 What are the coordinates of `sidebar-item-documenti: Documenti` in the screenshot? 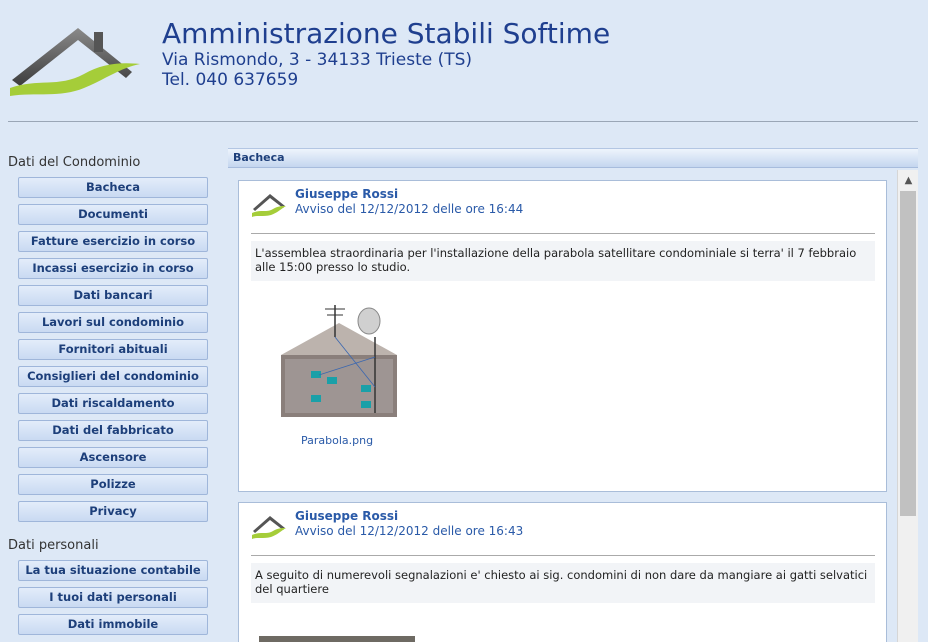 It's located at (113, 214).